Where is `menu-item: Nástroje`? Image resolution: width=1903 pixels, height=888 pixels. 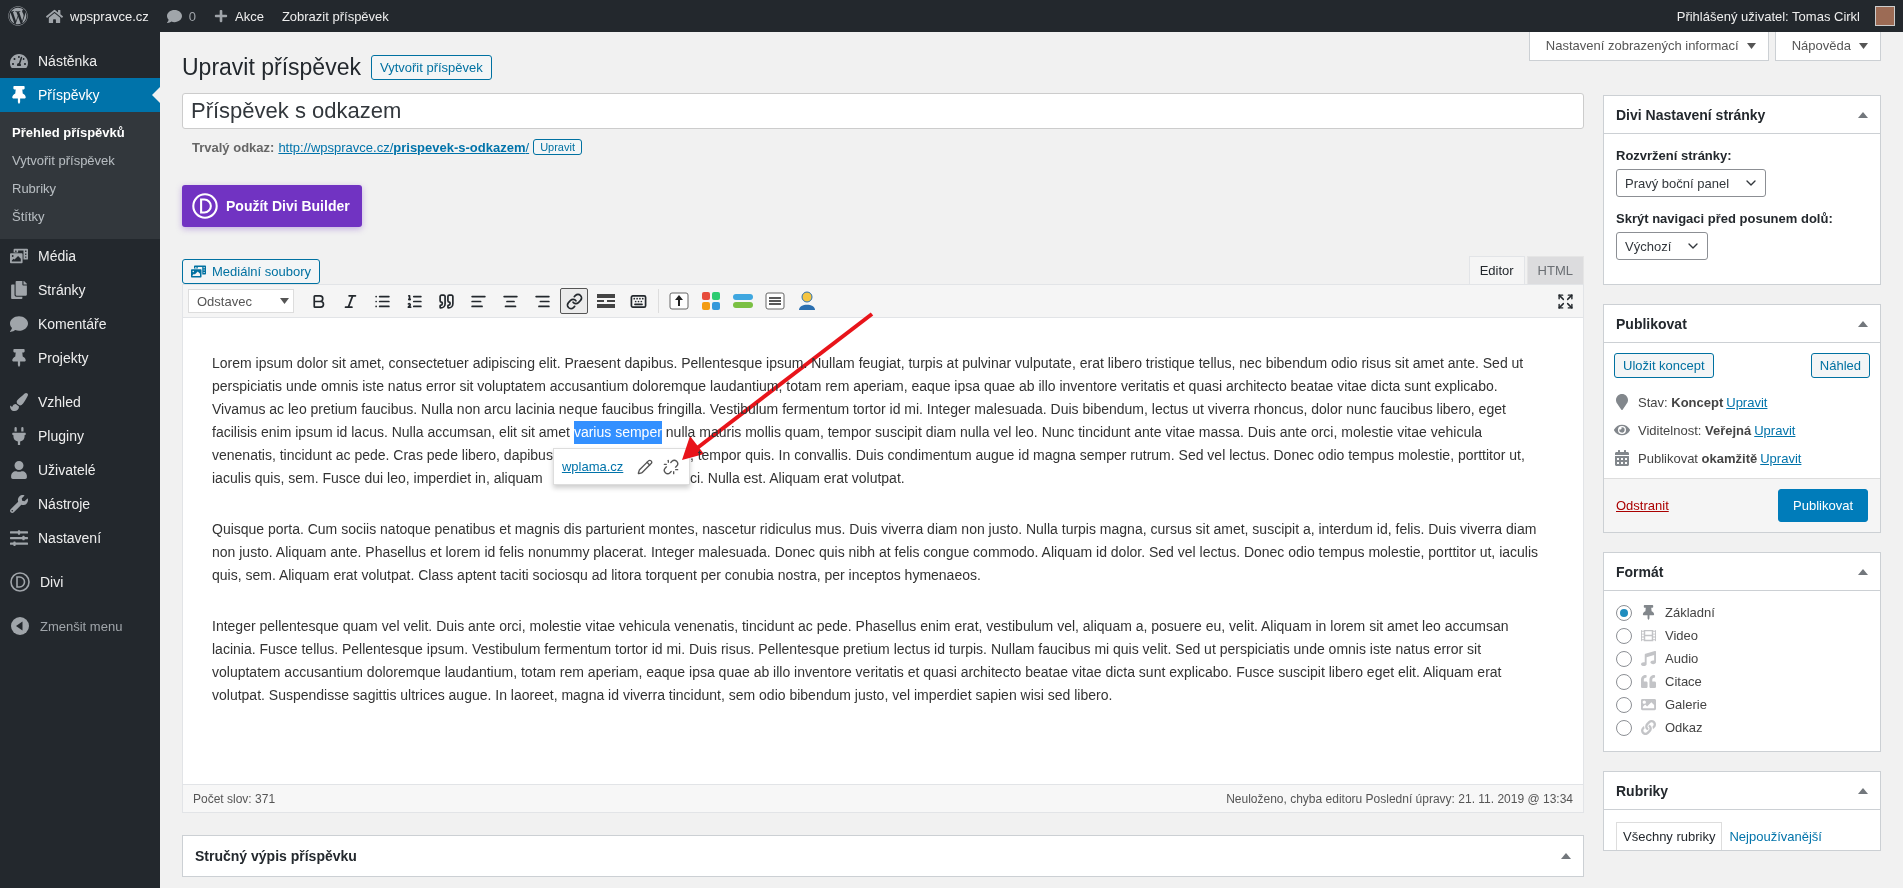
menu-item: Nástroje is located at coordinates (80, 504).